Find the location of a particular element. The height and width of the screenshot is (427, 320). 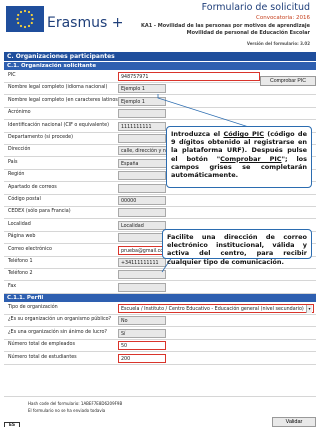

field-input: 948757971 is located at coordinates (189, 76).